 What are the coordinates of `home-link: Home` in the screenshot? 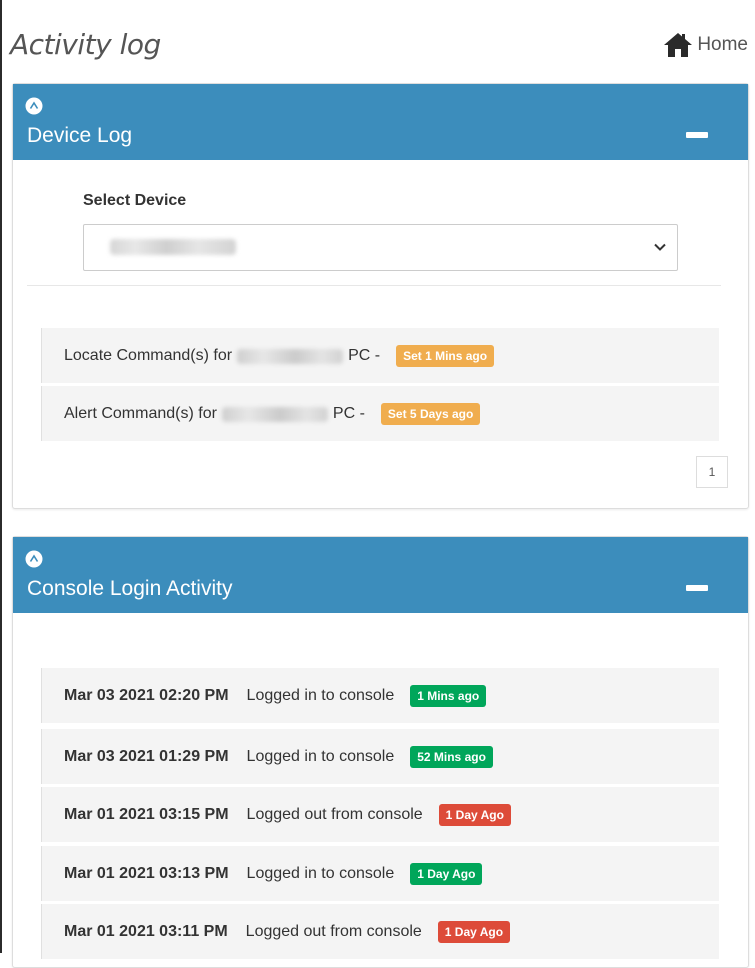 It's located at (705, 45).